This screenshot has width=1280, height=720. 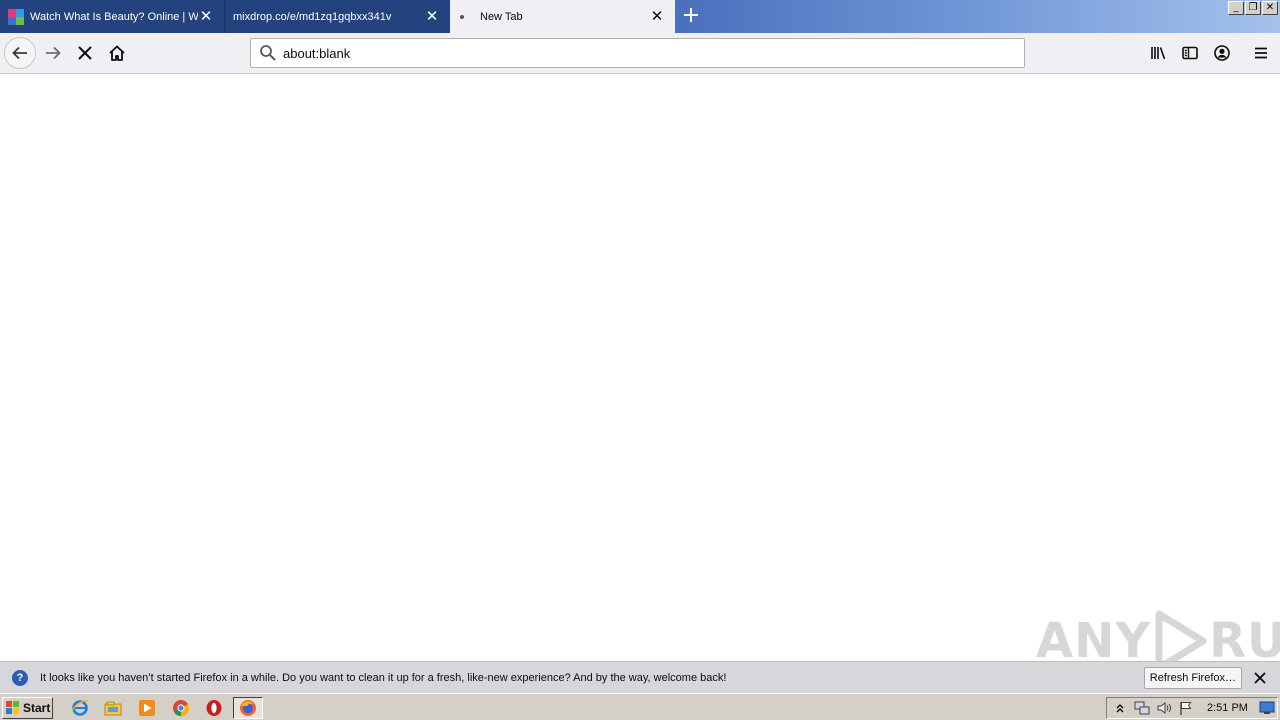 What do you see at coordinates (501, 16) in the screenshot?
I see `tab-title: New Tab` at bounding box center [501, 16].